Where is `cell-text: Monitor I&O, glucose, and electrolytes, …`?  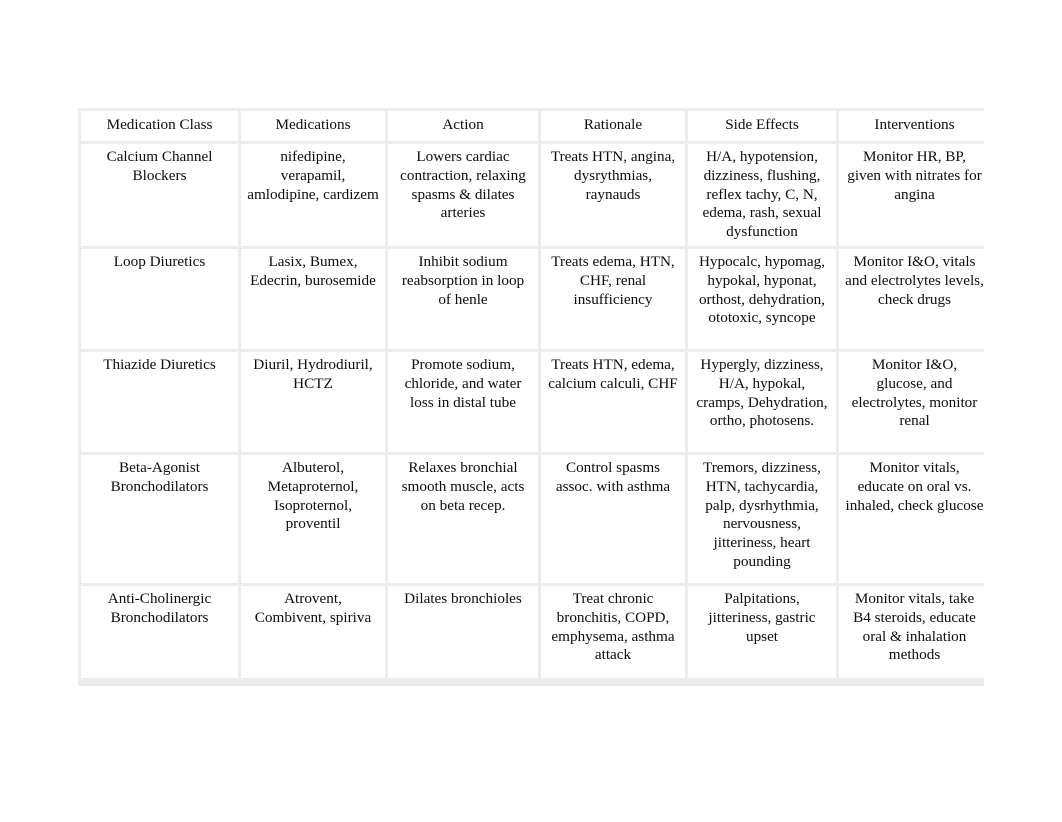 cell-text: Monitor I&O, glucose, and electrolytes, … is located at coordinates (914, 392).